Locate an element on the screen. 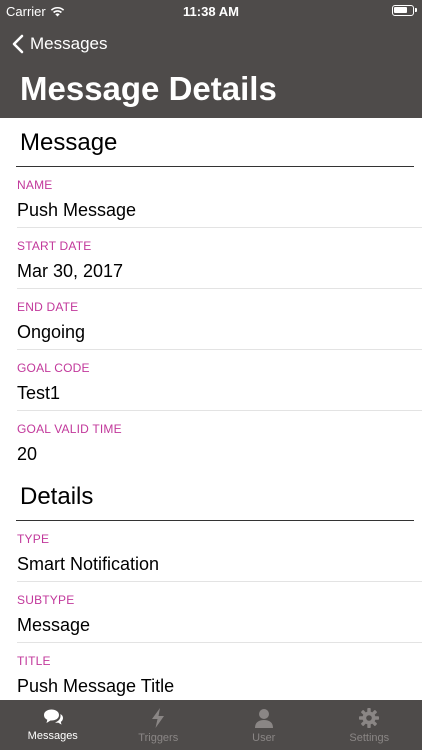  field-value: Mar 30, 2017 is located at coordinates (70, 271).